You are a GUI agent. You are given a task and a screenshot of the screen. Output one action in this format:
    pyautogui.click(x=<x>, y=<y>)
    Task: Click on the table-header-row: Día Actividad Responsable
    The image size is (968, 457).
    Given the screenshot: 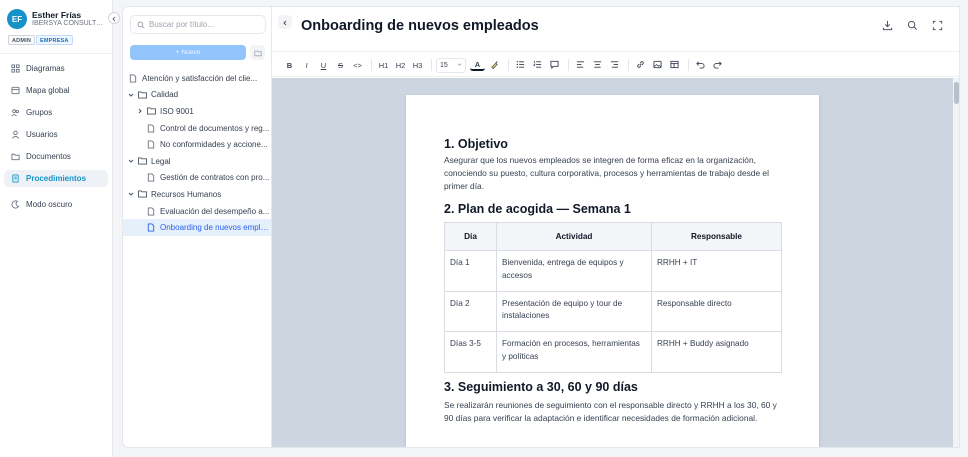 What is the action you would take?
    pyautogui.click(x=613, y=236)
    